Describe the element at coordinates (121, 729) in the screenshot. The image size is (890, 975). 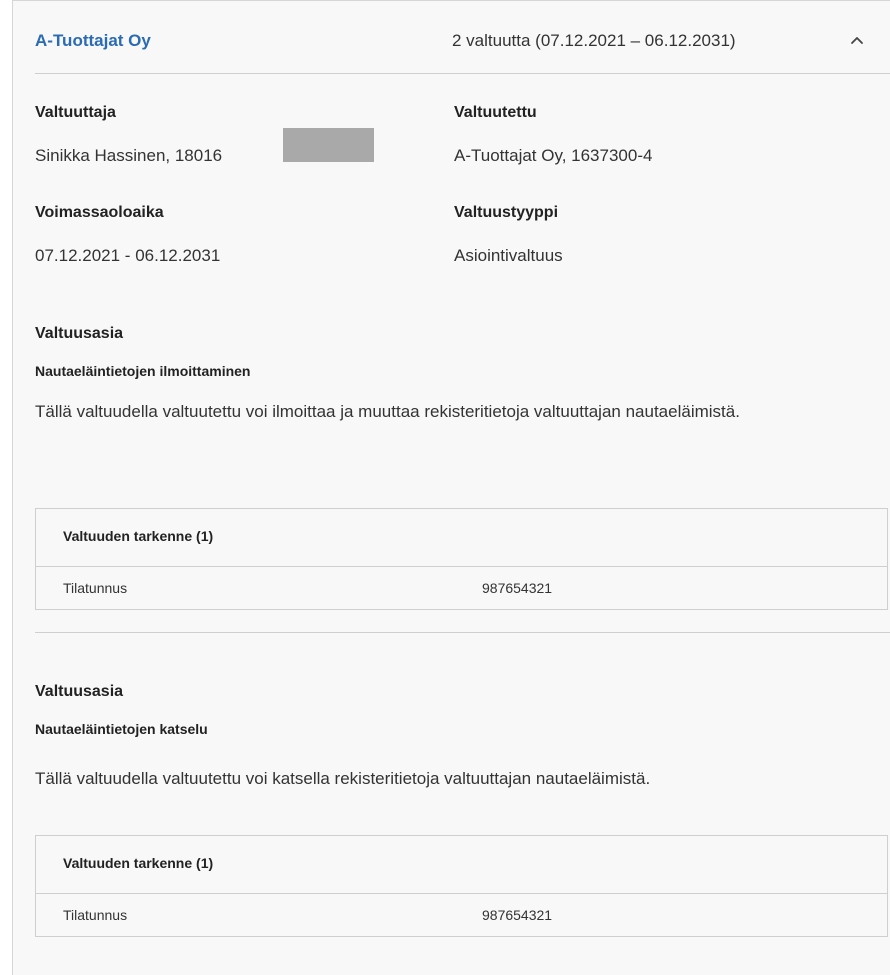
I see `mandate-title: Nautaeläintietojen katselu` at that location.